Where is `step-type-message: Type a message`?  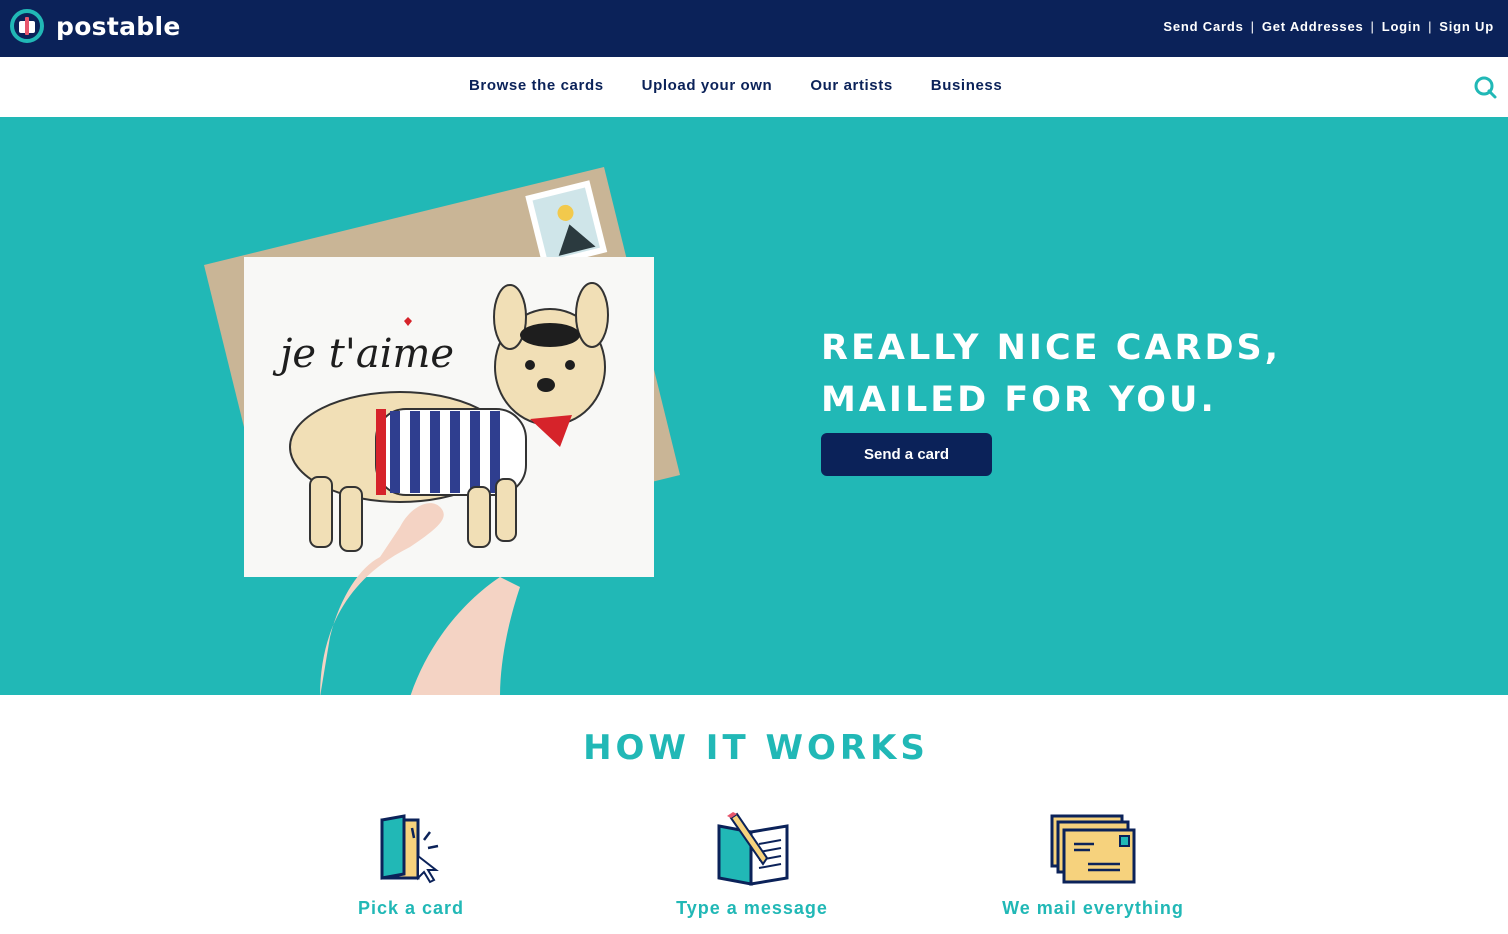
step-type-message: Type a message is located at coordinates (752, 865).